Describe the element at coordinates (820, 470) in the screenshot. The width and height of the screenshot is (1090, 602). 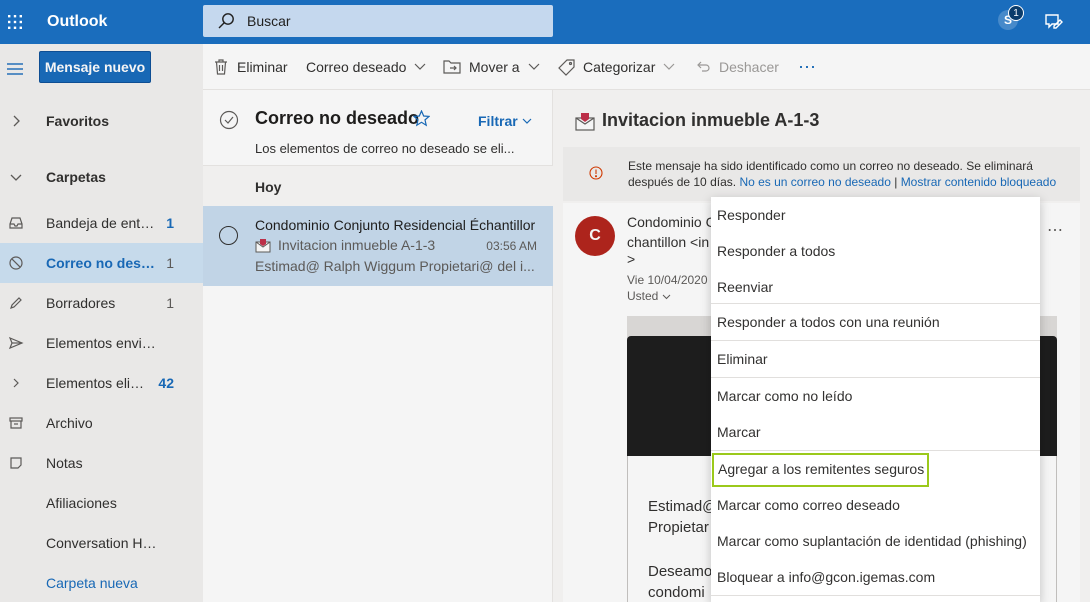
I see `menu-item-add-safe-senders: Agregar a los remitentes seguros` at that location.